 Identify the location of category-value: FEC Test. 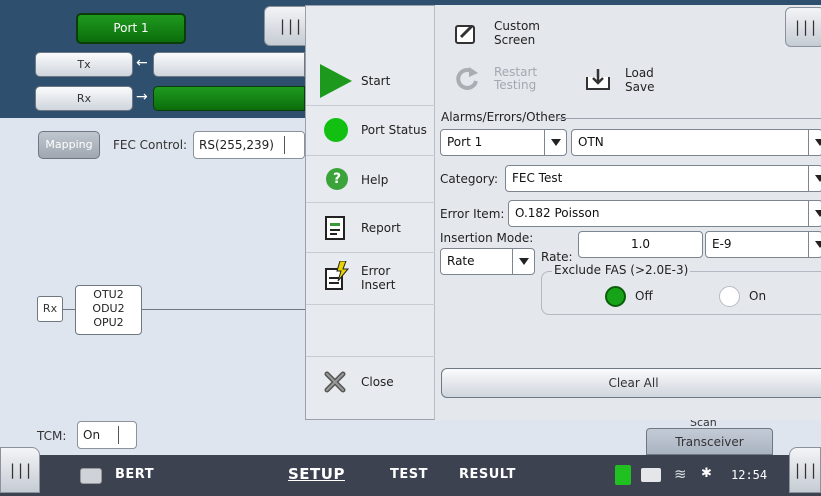
(537, 178).